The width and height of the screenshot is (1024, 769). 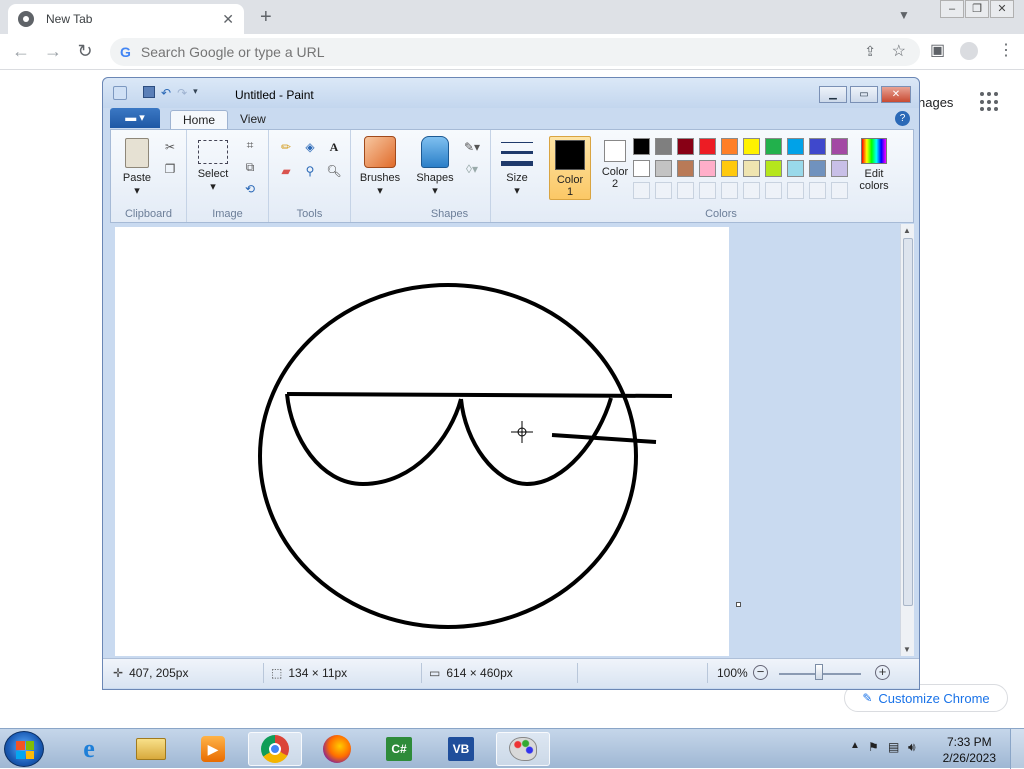 I want to click on close-button: ✕, so click(x=1002, y=9).